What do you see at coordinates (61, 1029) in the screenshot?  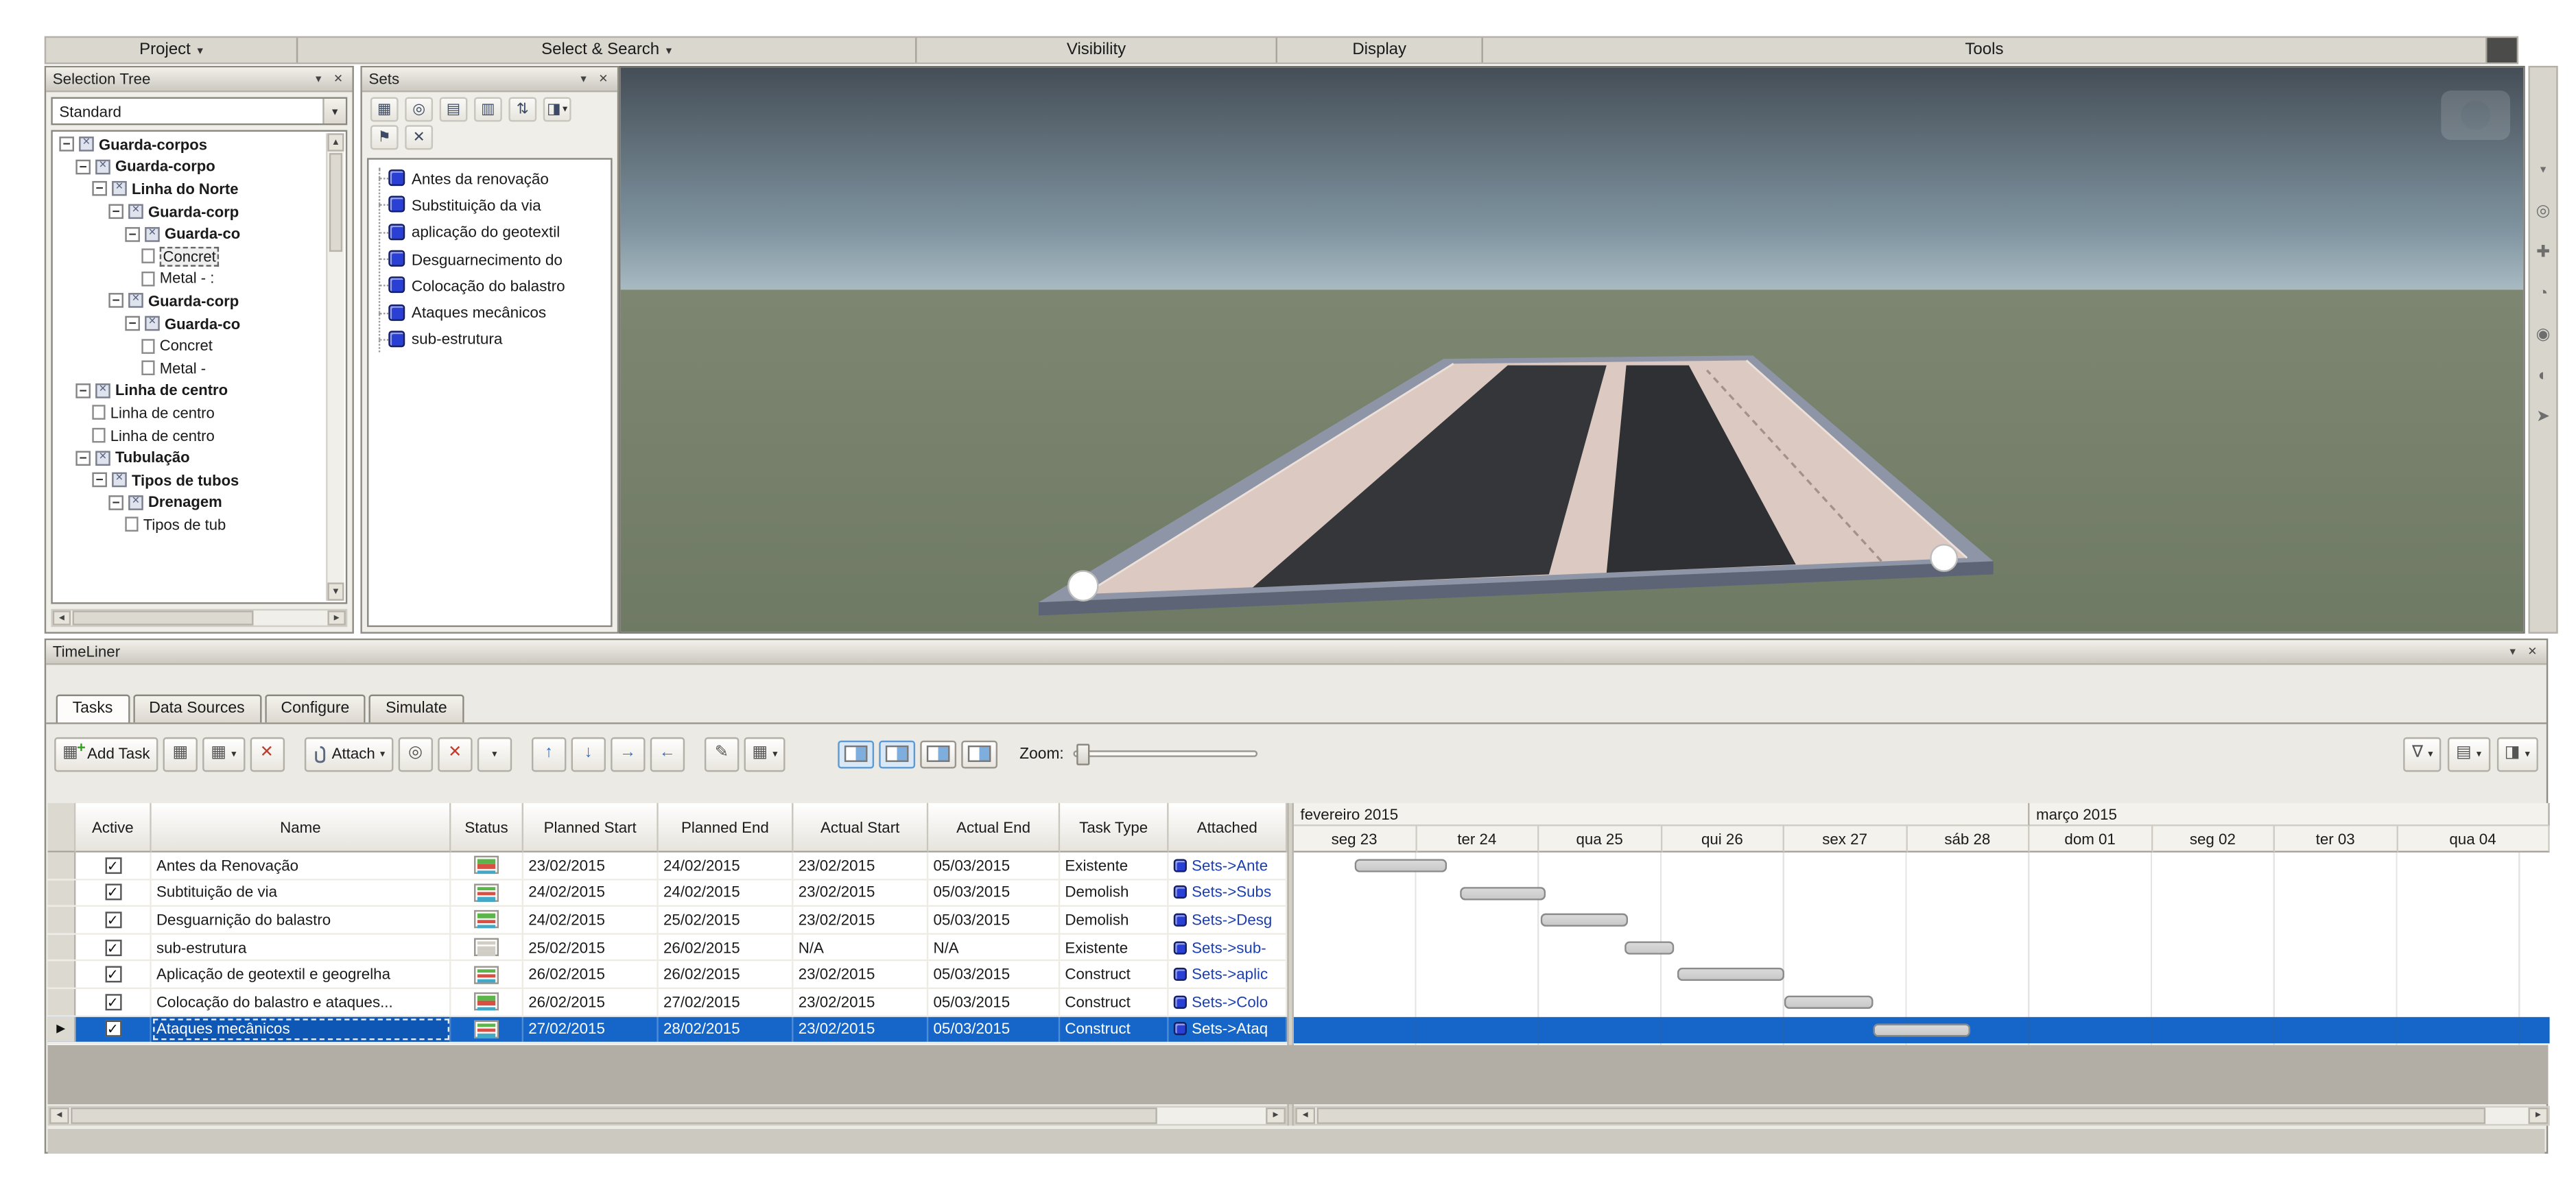 I see `row-selector-cell: ▶` at bounding box center [61, 1029].